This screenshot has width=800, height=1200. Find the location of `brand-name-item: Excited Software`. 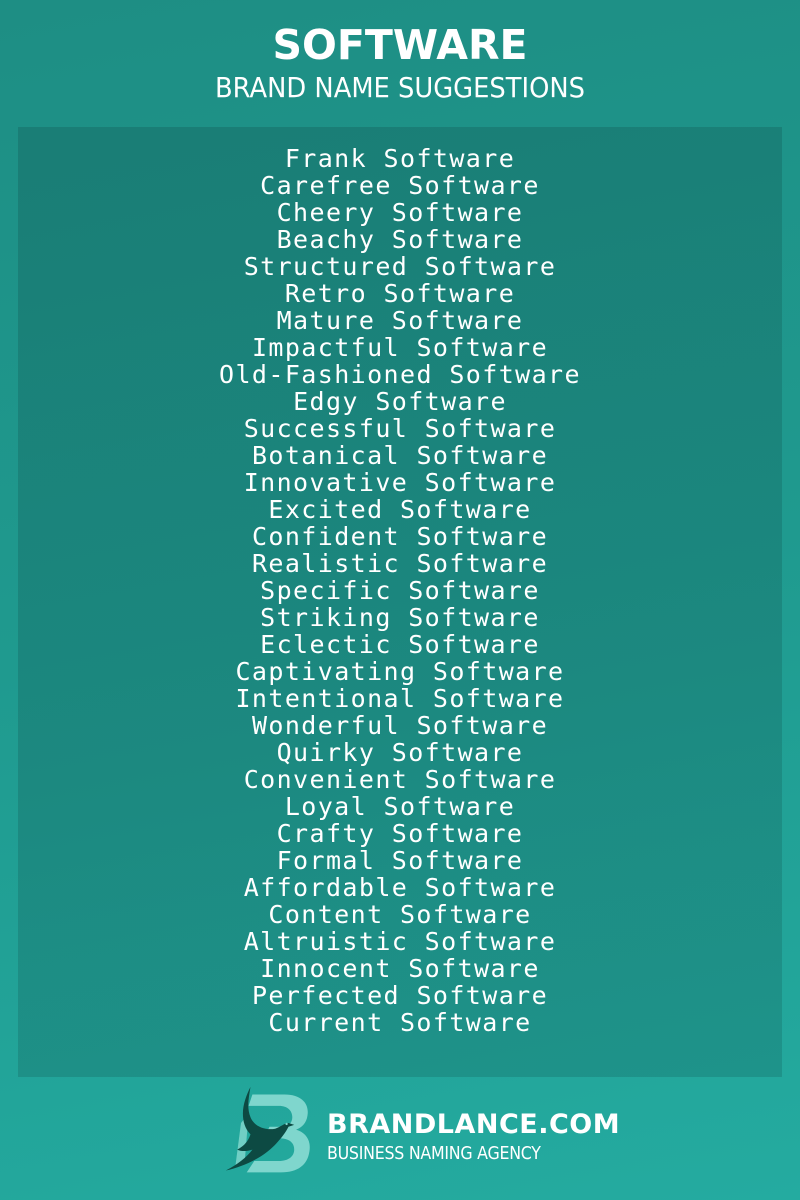

brand-name-item: Excited Software is located at coordinates (400, 509).